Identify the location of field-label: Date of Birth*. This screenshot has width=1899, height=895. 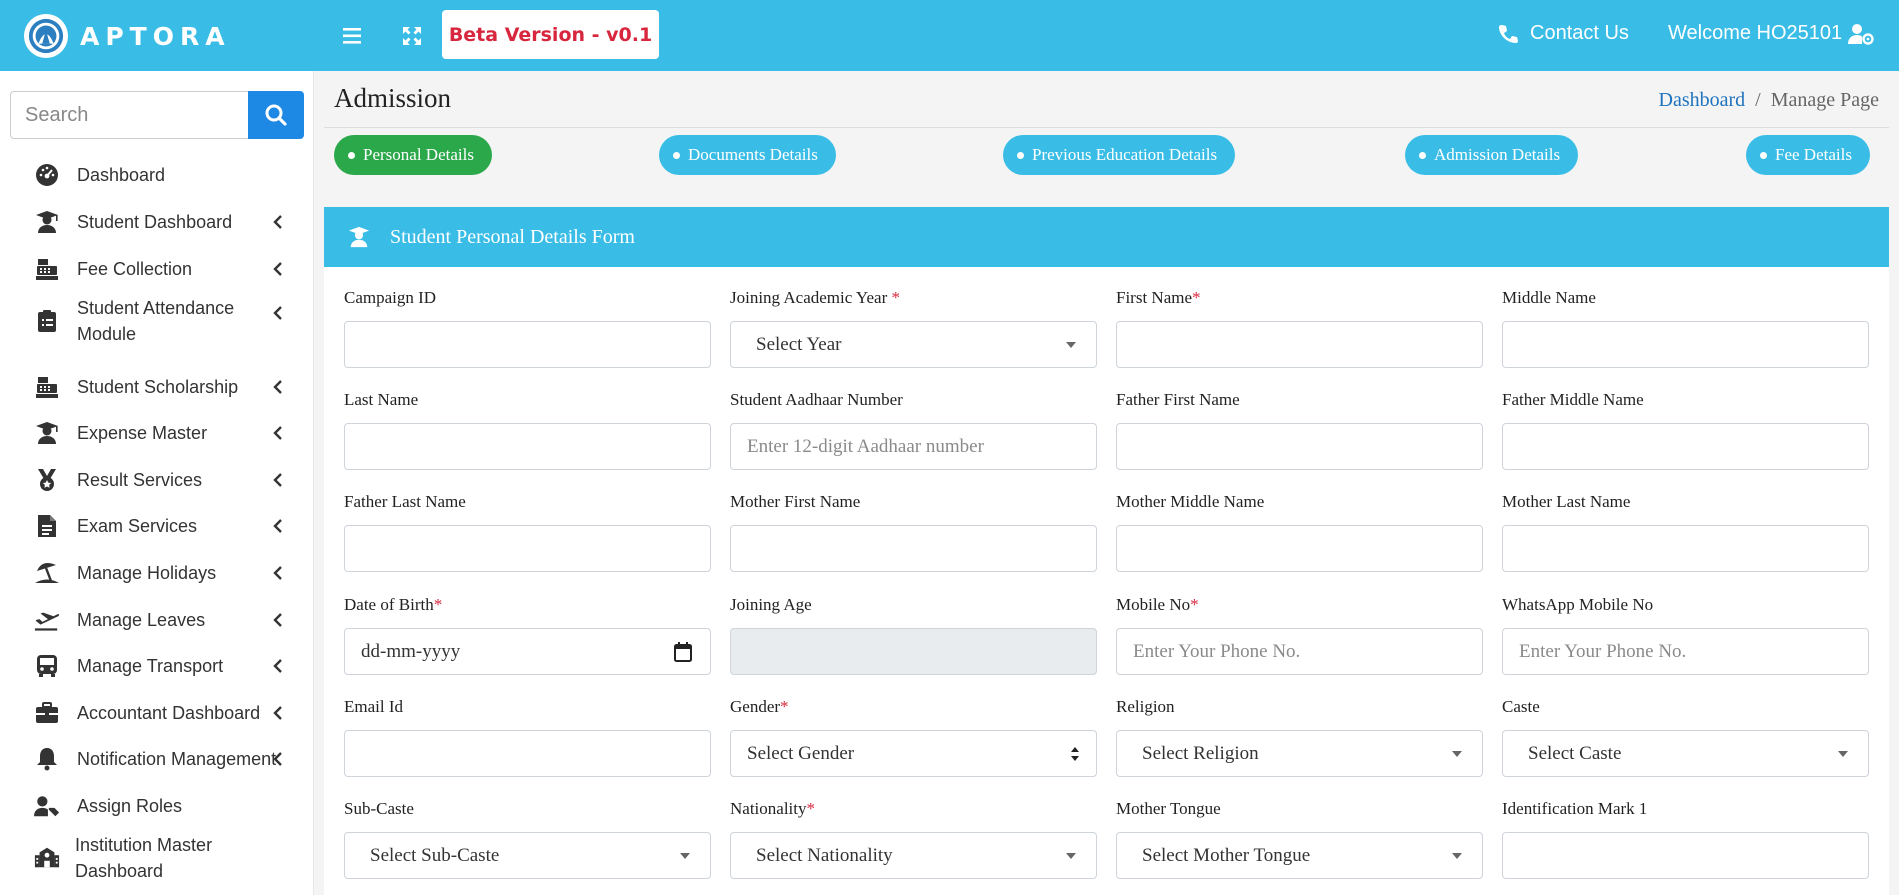
(393, 604).